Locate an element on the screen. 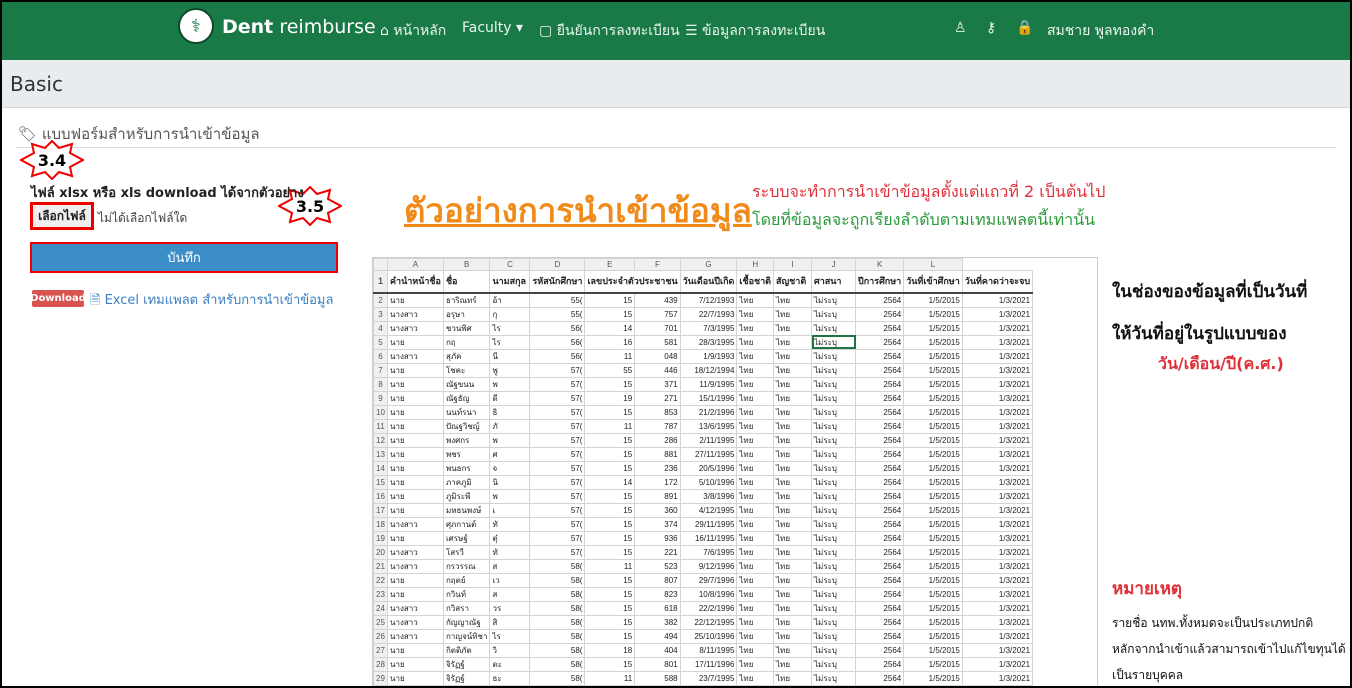  table-cell: อ้า is located at coordinates (510, 300).